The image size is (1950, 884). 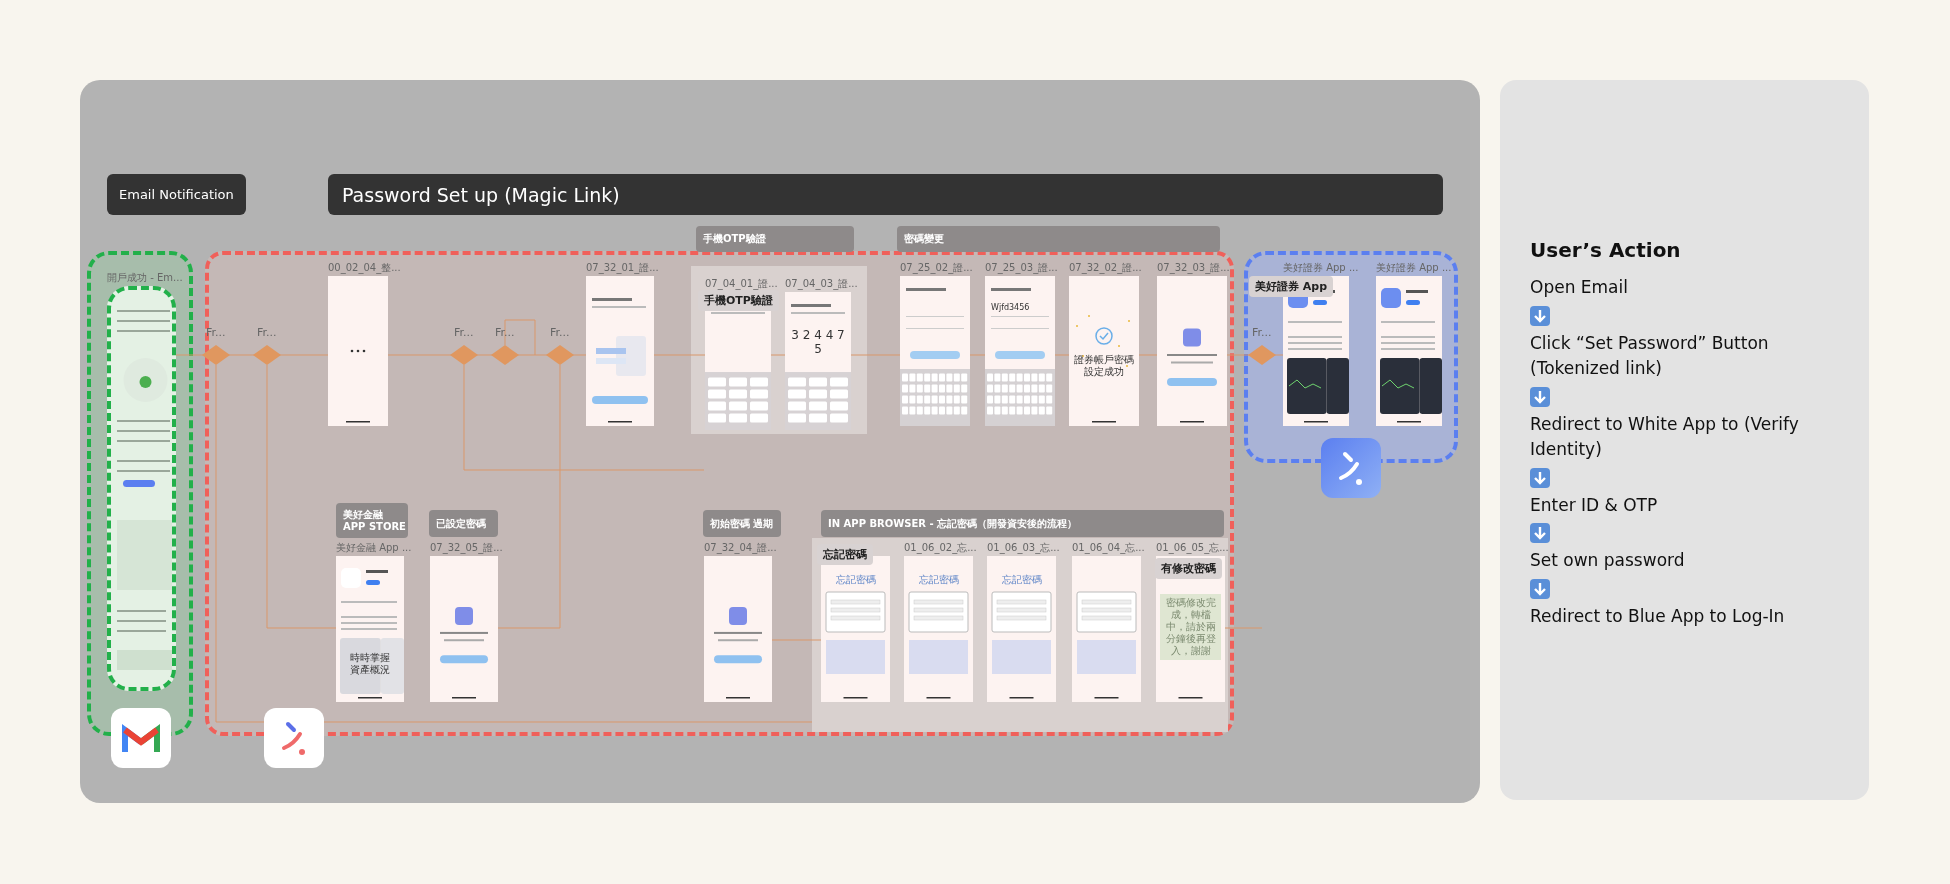 What do you see at coordinates (885, 194) in the screenshot?
I see `section-header: Password Set up (Magic Link)` at bounding box center [885, 194].